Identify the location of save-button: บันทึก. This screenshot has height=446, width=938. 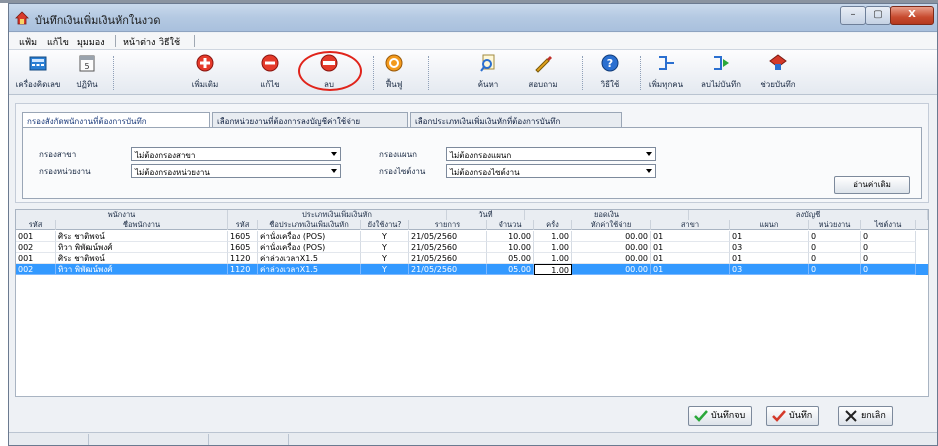
(793, 416).